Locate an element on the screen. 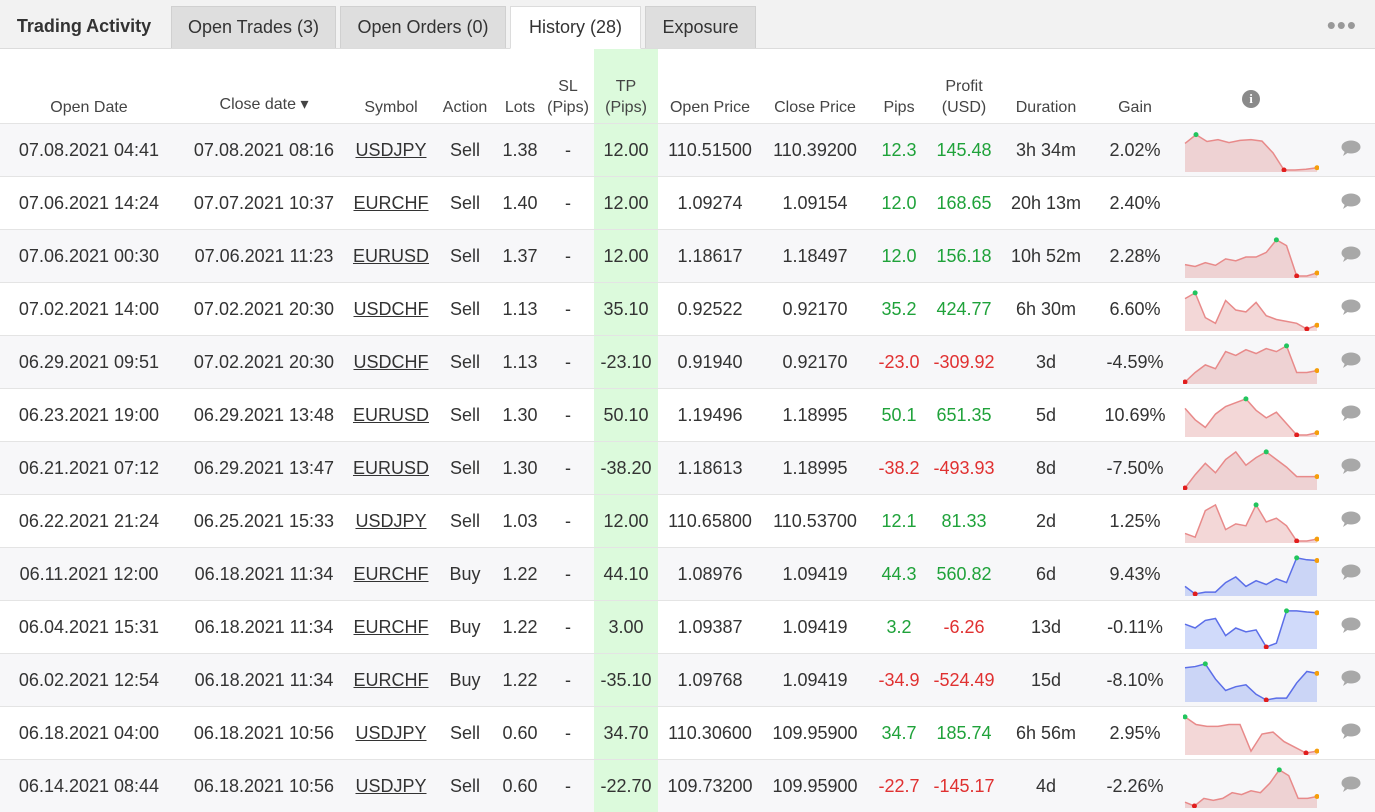  col-open-price: Open Price is located at coordinates (710, 86).